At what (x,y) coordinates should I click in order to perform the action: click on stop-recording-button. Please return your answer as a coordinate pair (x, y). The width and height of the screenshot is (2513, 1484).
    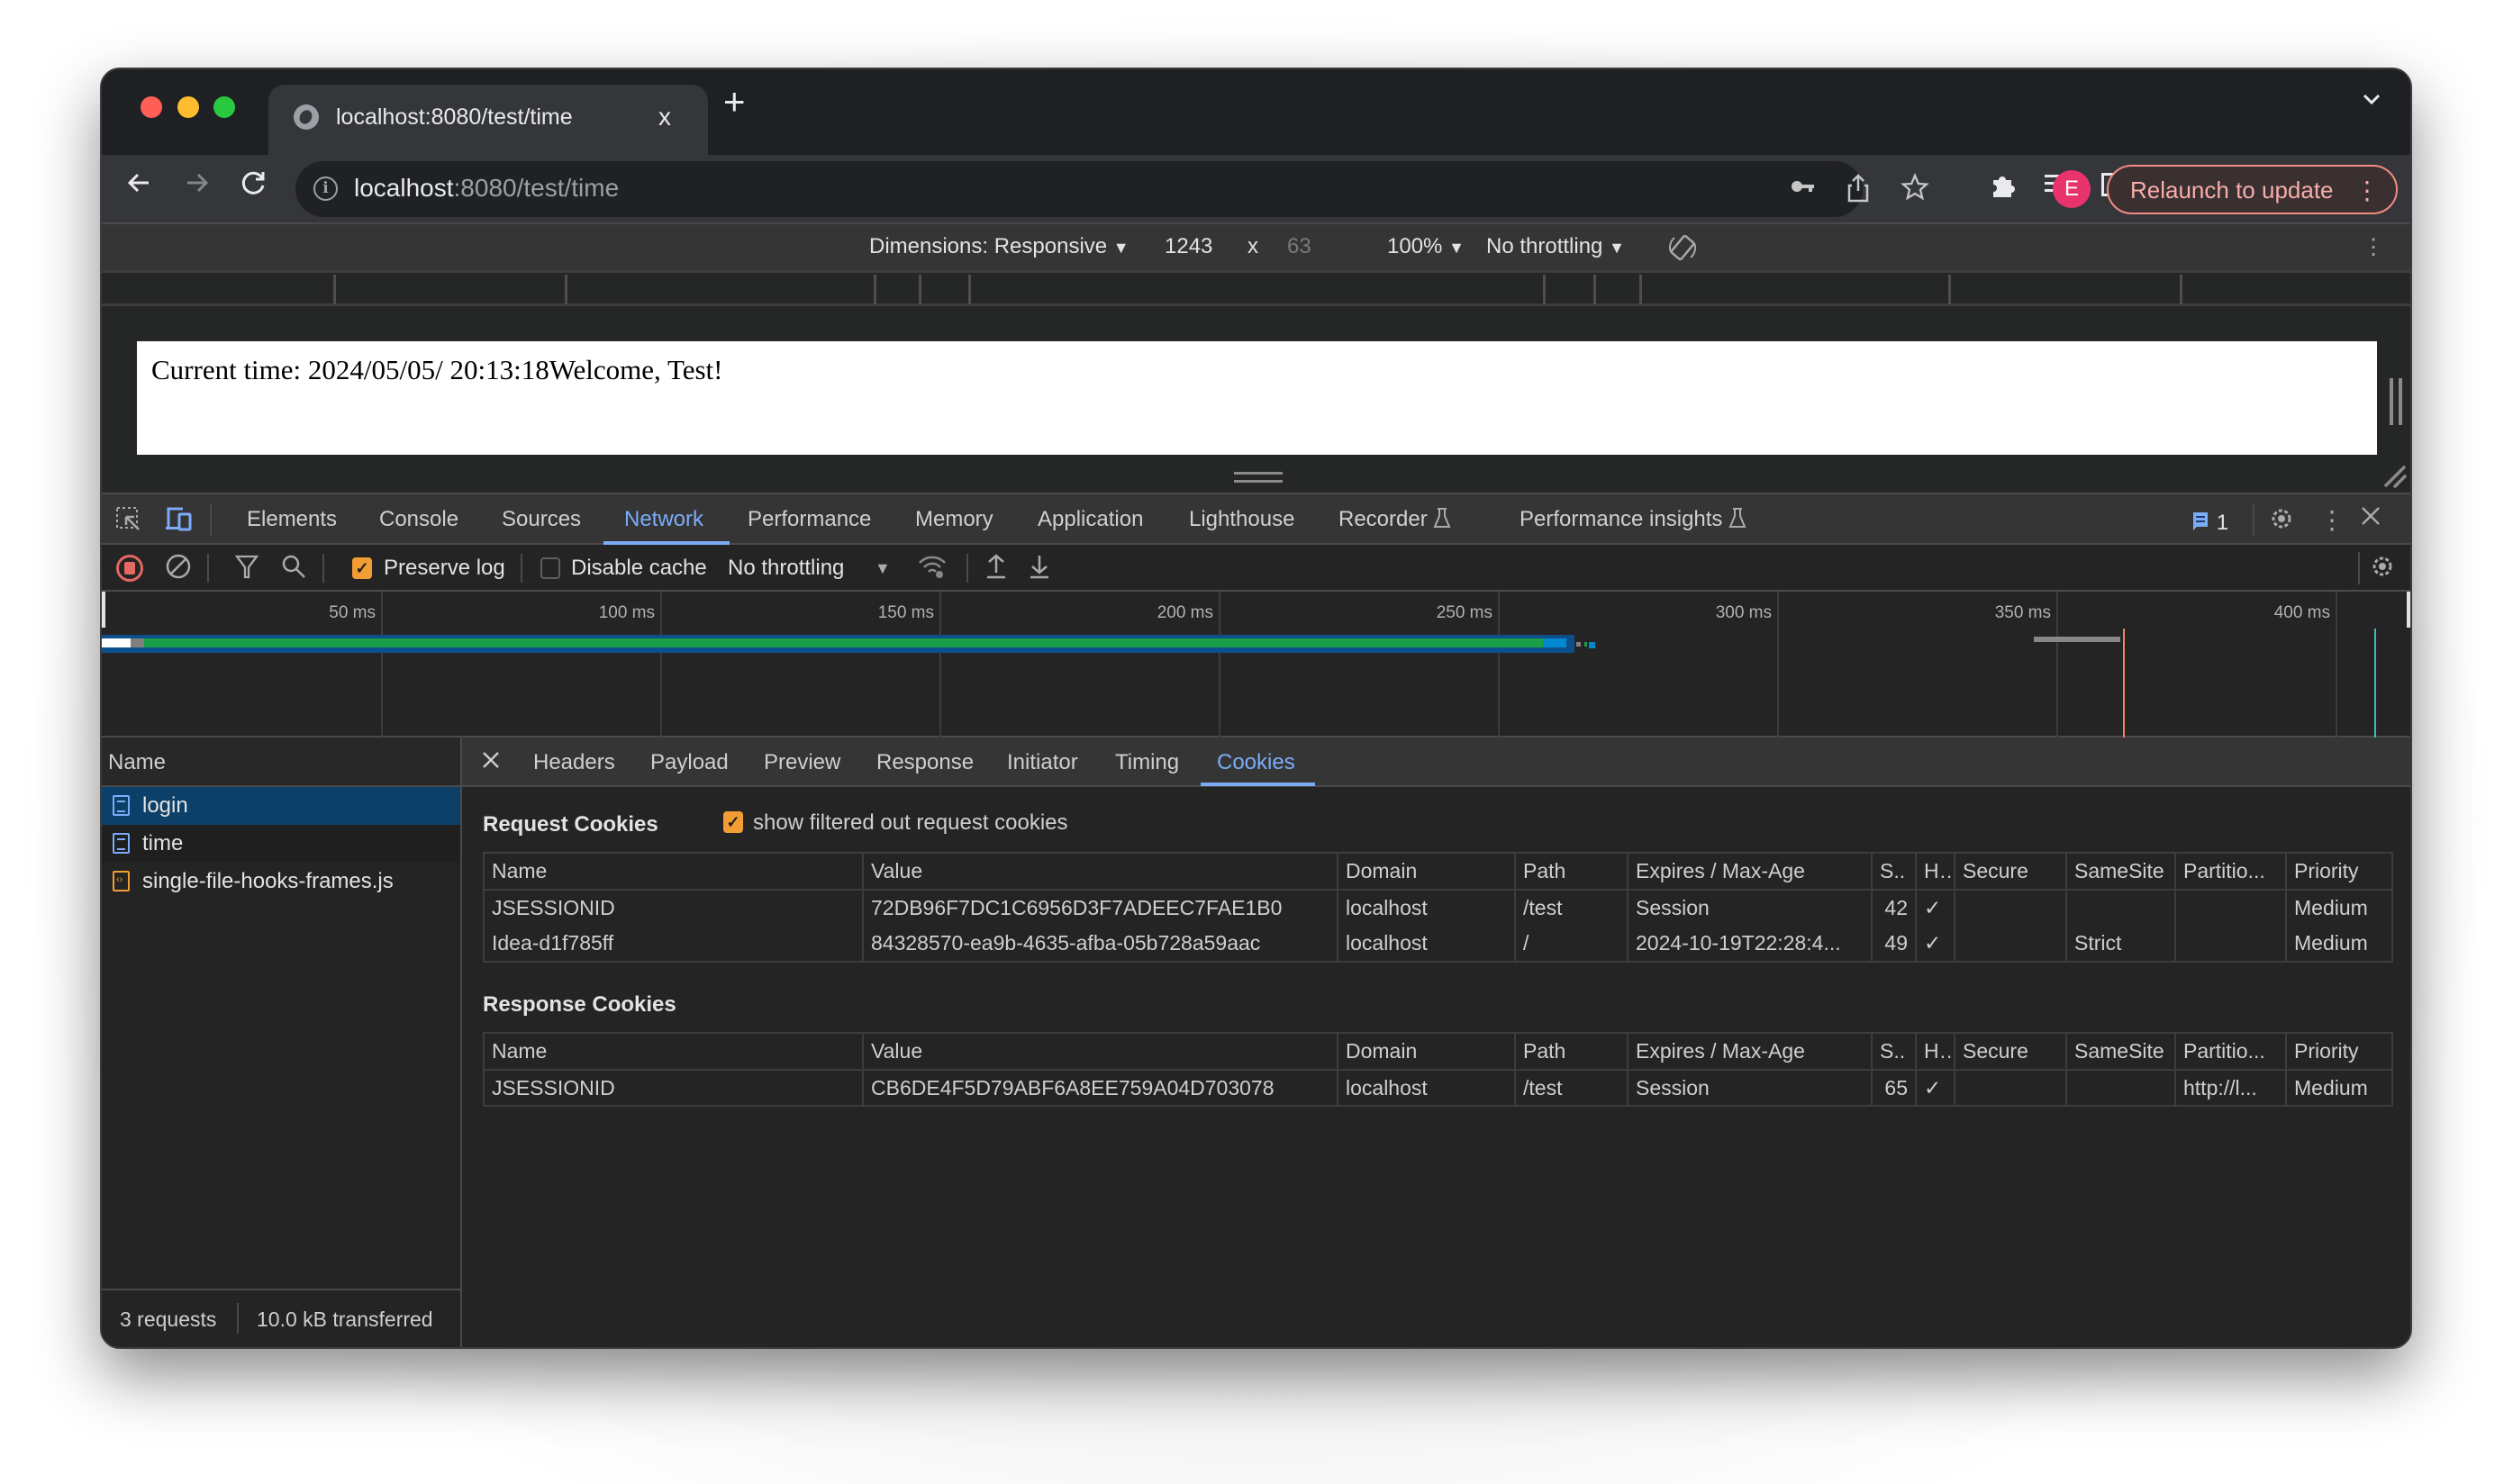
    Looking at the image, I should click on (129, 568).